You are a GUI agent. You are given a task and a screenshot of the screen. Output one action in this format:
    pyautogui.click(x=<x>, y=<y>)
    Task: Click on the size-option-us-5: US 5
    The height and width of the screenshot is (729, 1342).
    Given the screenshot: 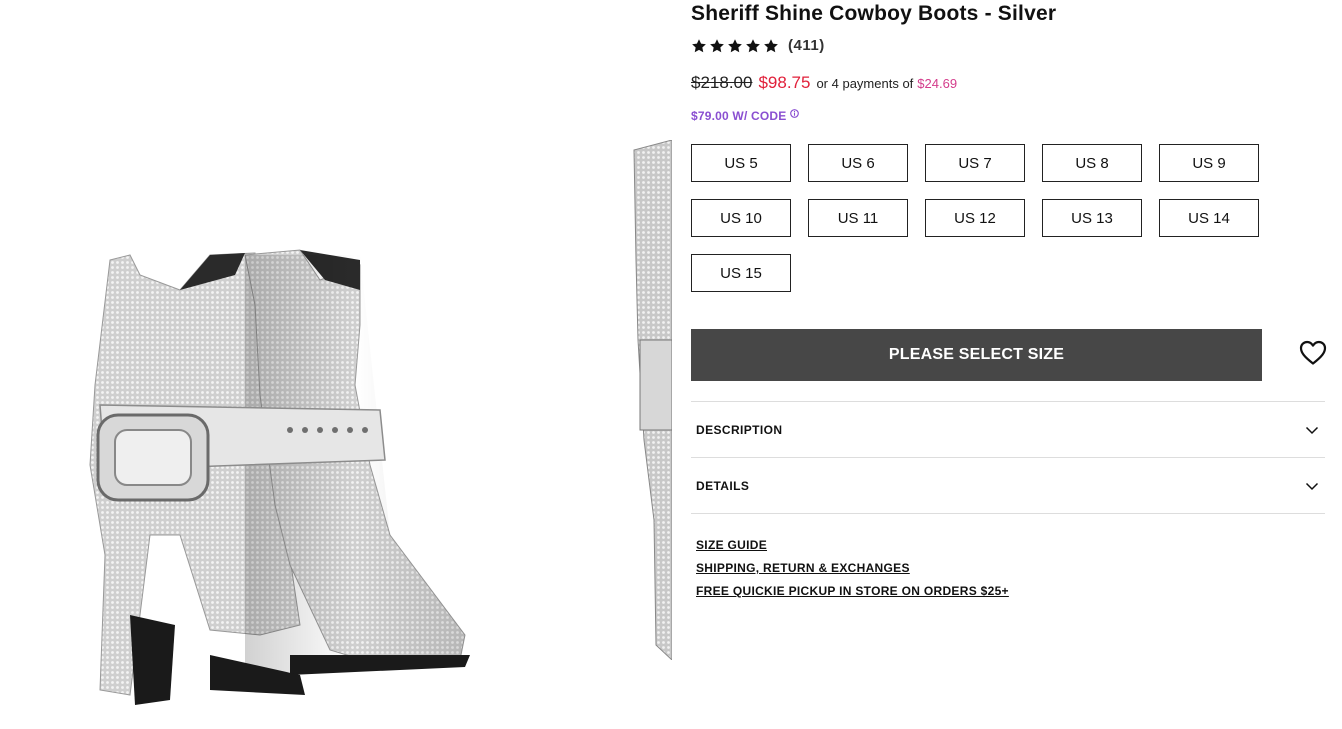 What is the action you would take?
    pyautogui.click(x=741, y=163)
    